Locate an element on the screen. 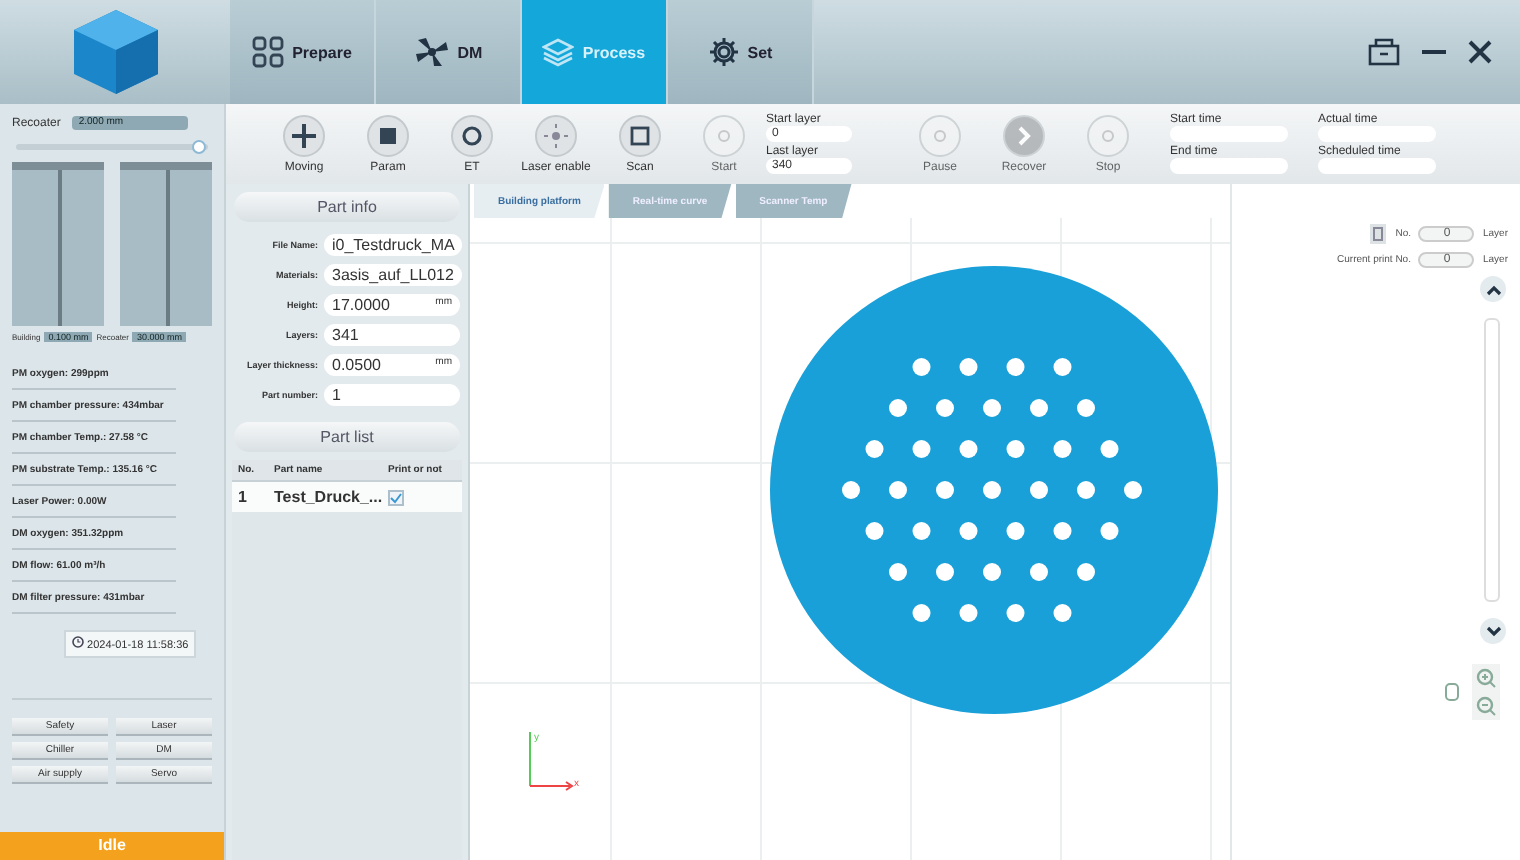  nav-tab: Prepare is located at coordinates (303, 52).